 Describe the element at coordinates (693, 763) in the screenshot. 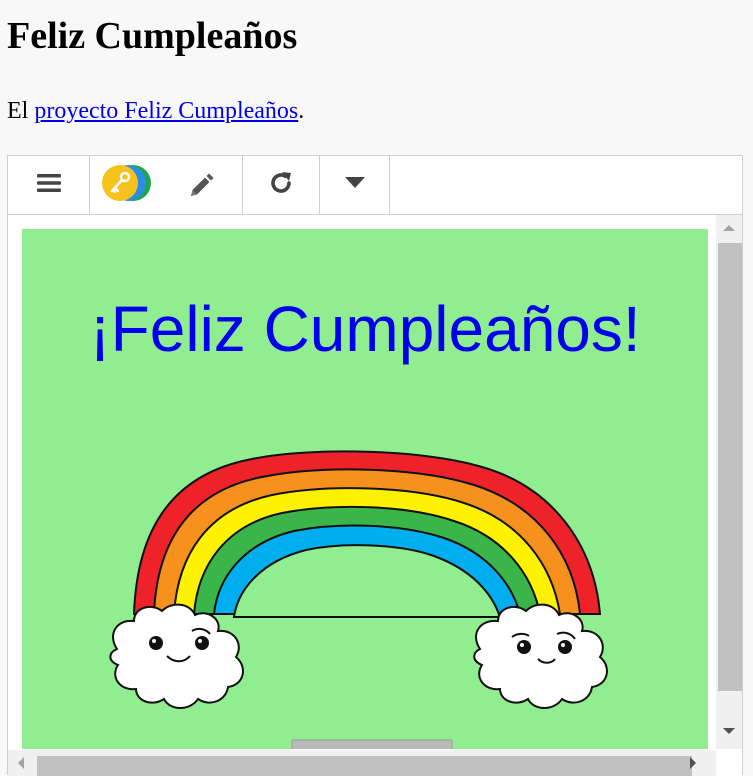

I see `scroll-right-arrow-icon` at that location.